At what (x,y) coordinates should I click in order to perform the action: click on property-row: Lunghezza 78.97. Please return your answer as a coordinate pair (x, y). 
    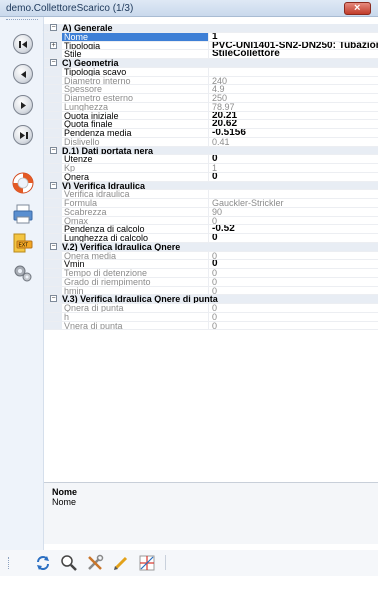
    Looking at the image, I should click on (211, 107).